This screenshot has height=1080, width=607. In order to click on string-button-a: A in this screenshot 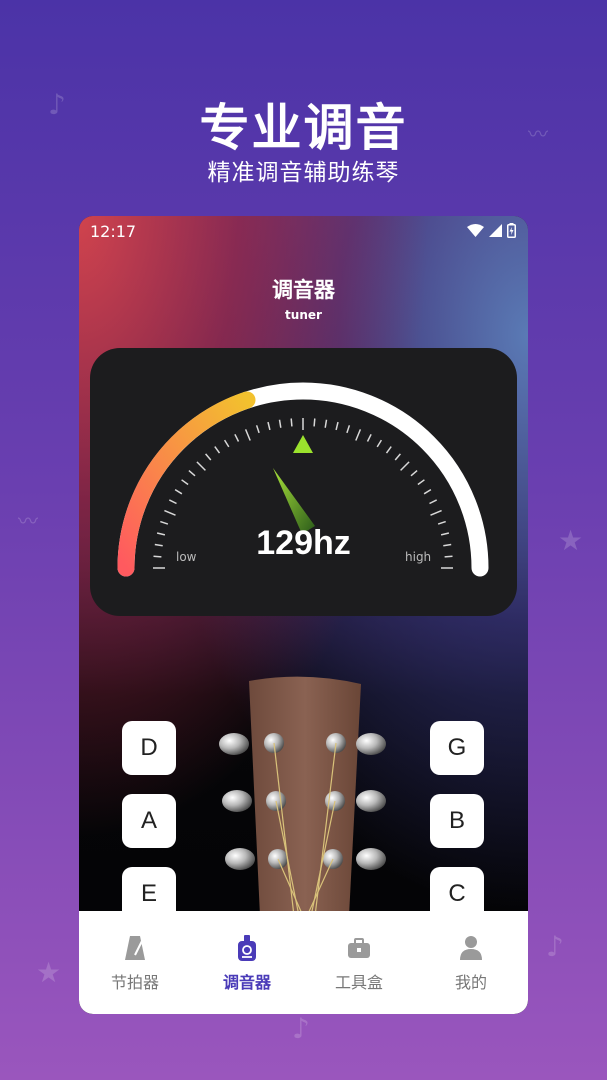, I will do `click(149, 821)`.